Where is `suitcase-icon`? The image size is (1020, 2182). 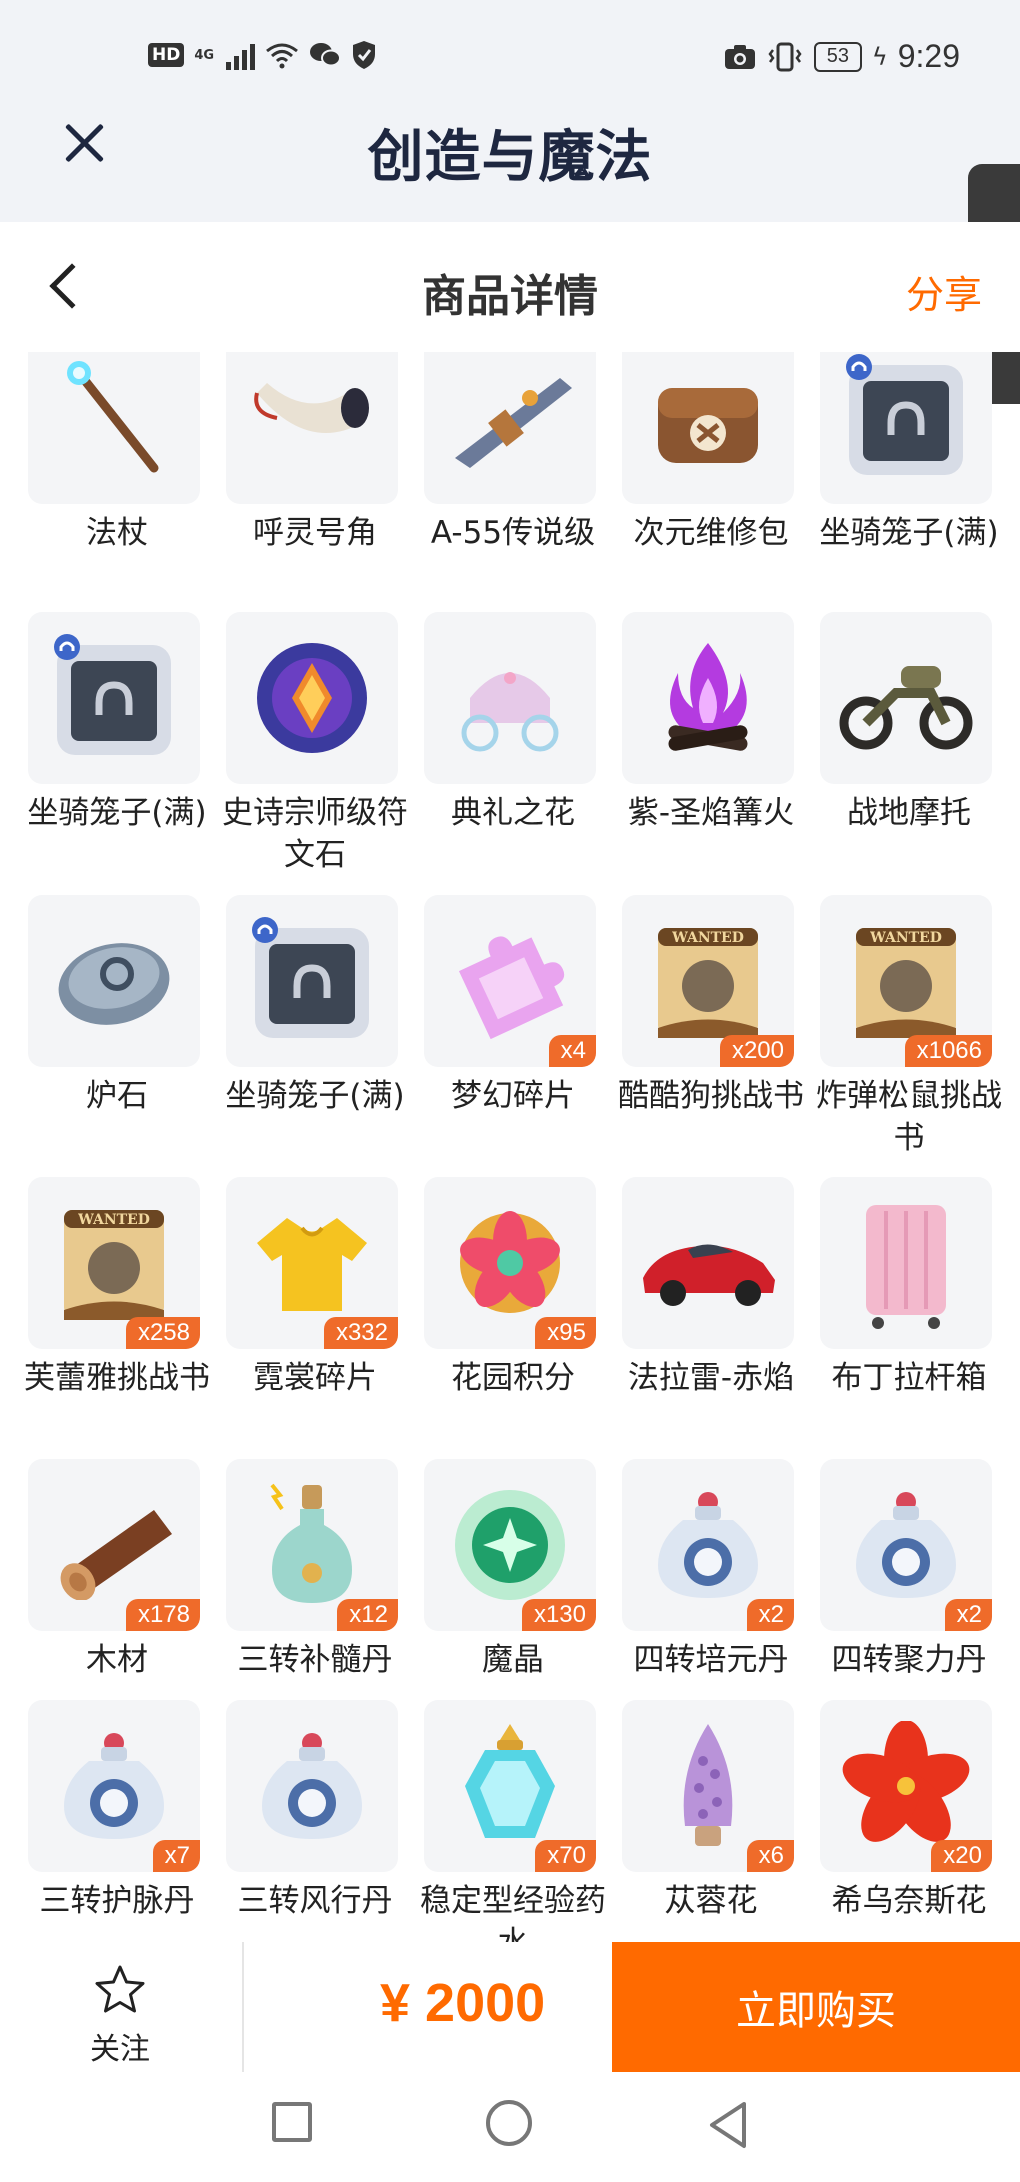
suitcase-icon is located at coordinates (906, 1263).